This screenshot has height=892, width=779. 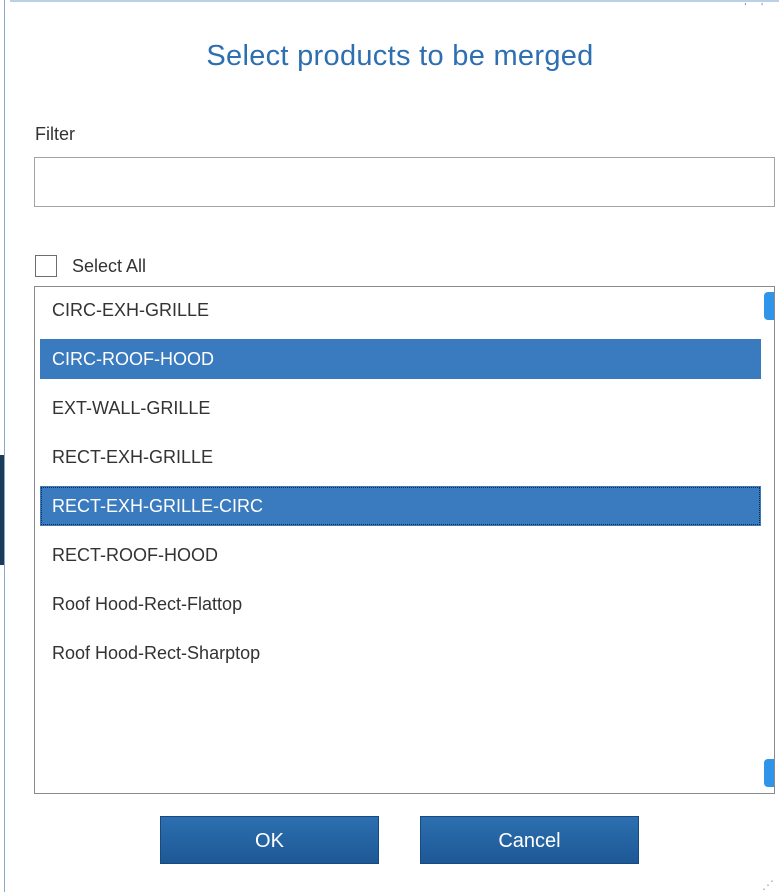 I want to click on select-all-row: Select All, so click(x=90, y=266).